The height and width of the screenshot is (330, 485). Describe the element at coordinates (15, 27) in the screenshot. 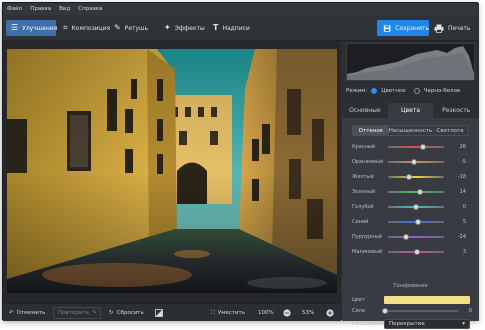

I see `sliders-icon: ☰` at that location.